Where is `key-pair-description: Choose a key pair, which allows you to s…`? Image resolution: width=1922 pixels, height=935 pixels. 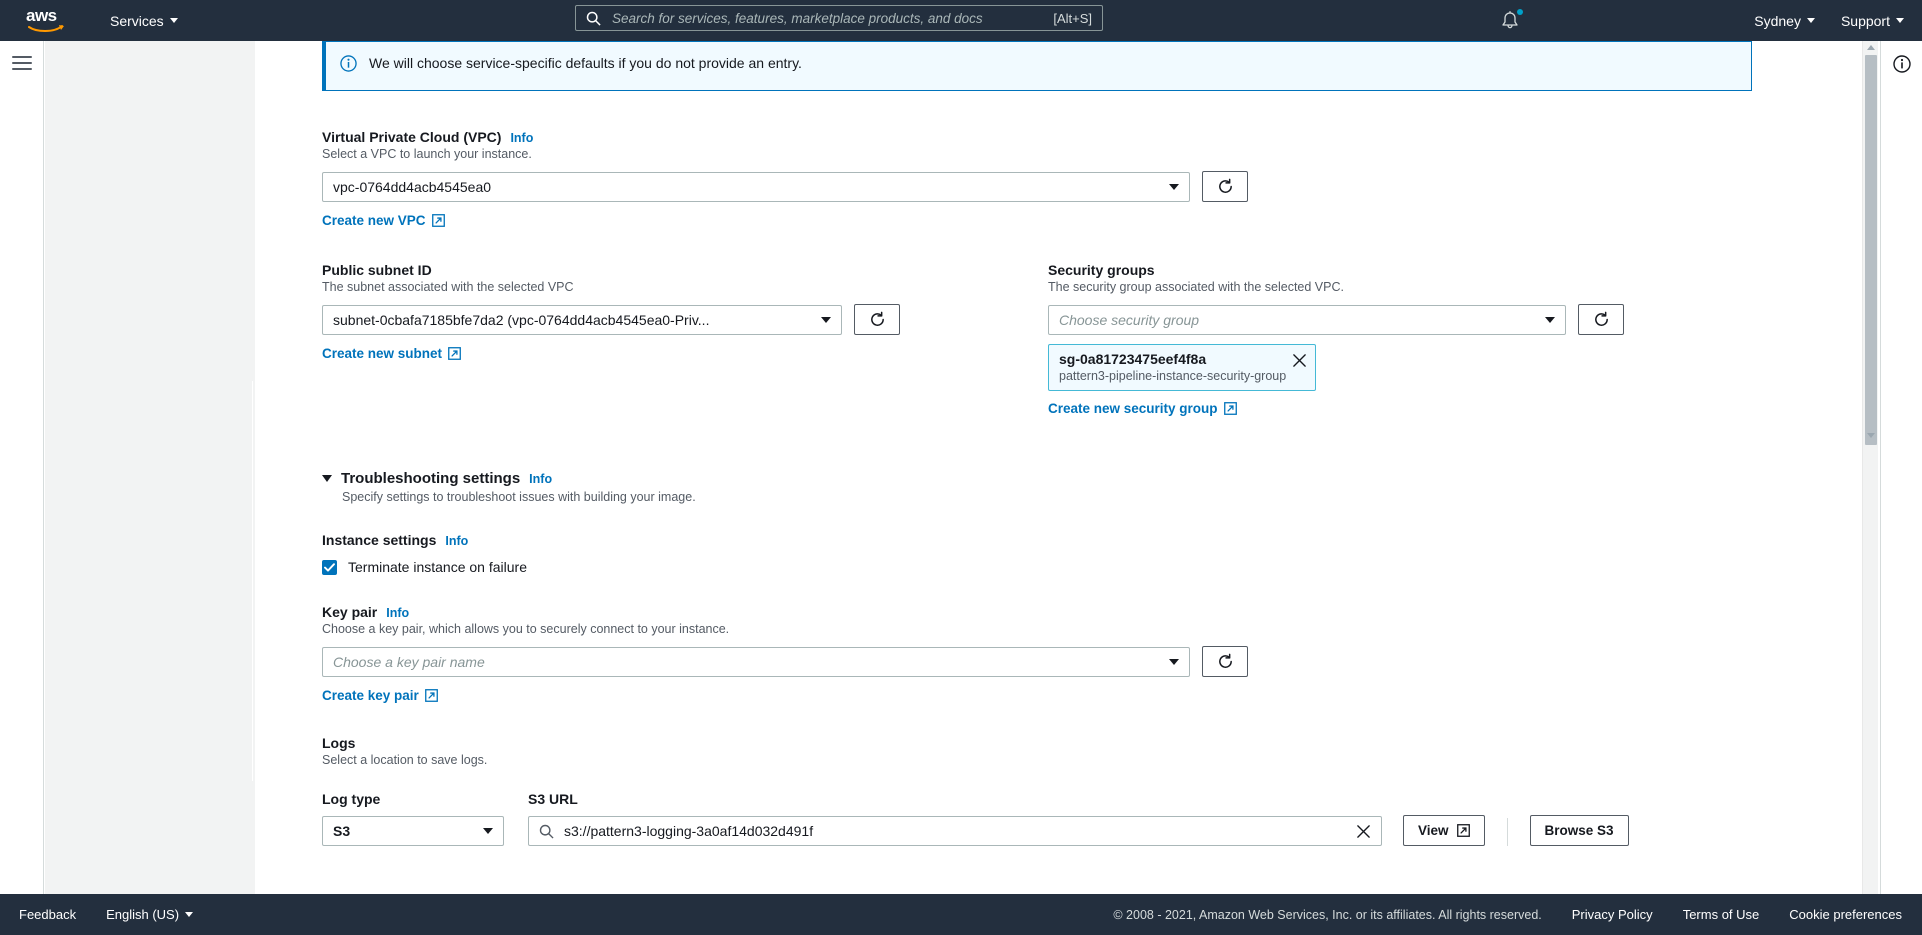
key-pair-description: Choose a key pair, which allows you to s… is located at coordinates (526, 629).